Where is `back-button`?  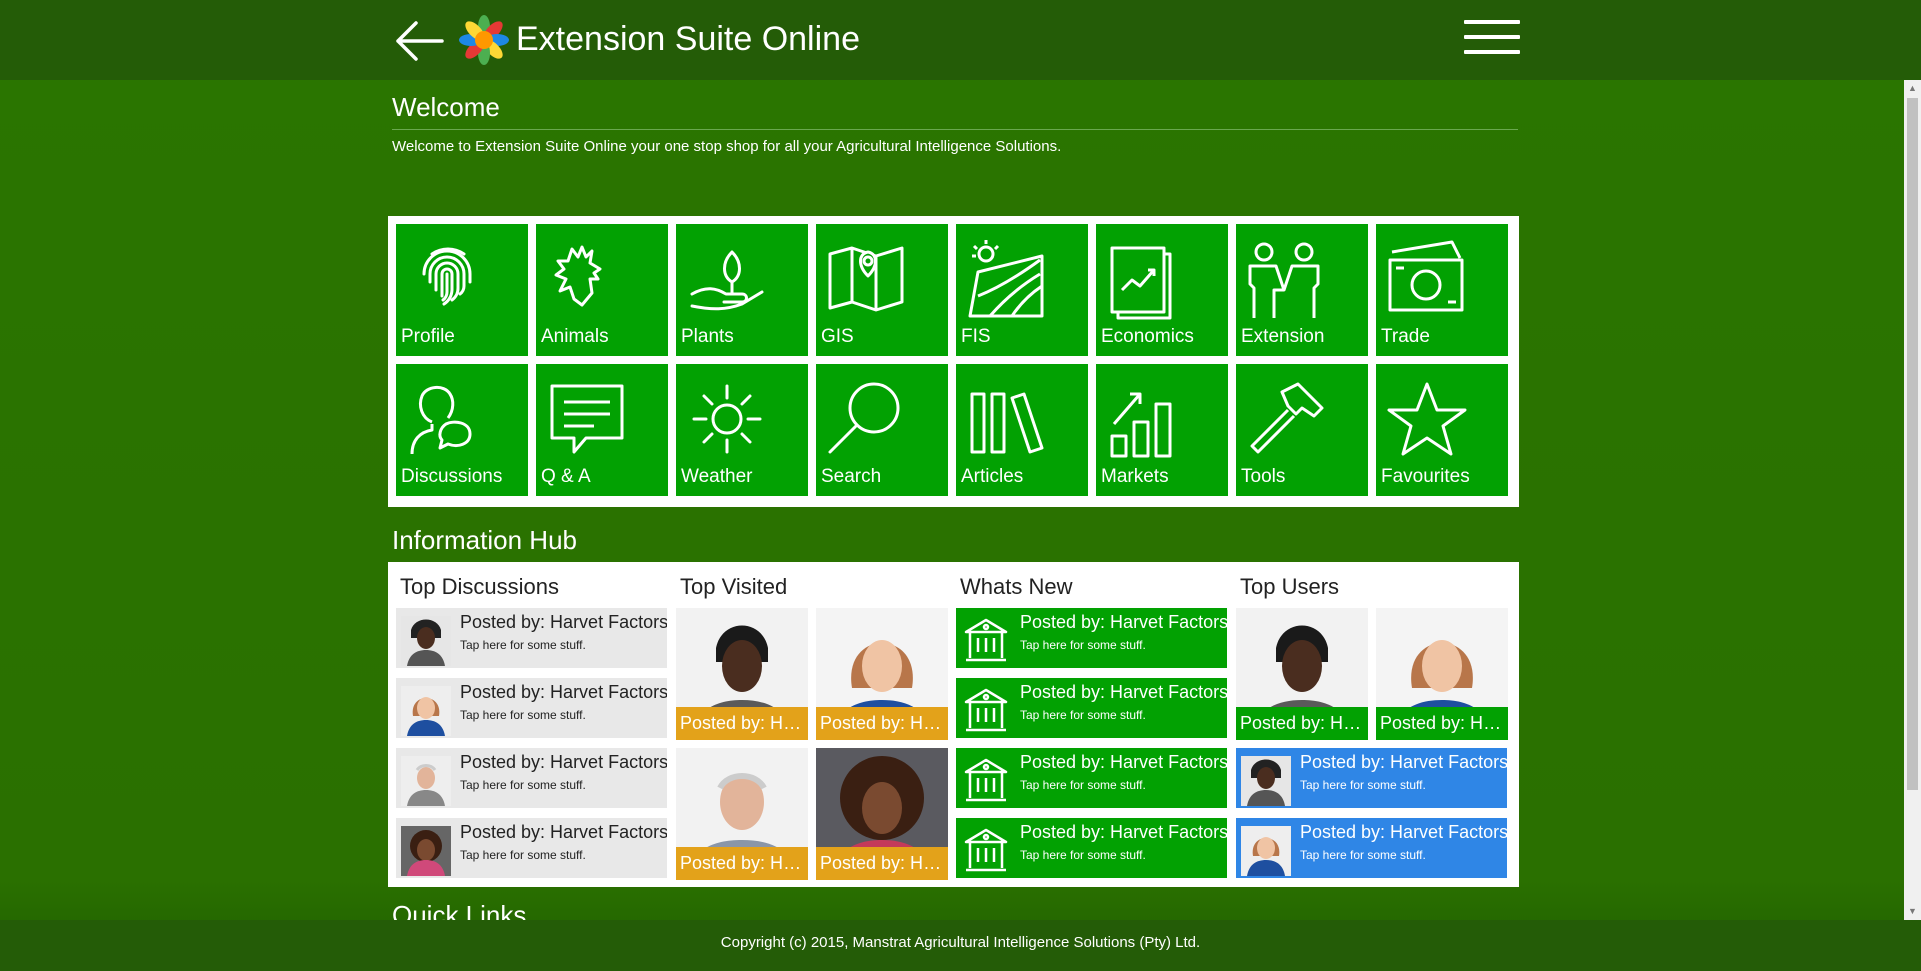
back-button is located at coordinates (420, 41).